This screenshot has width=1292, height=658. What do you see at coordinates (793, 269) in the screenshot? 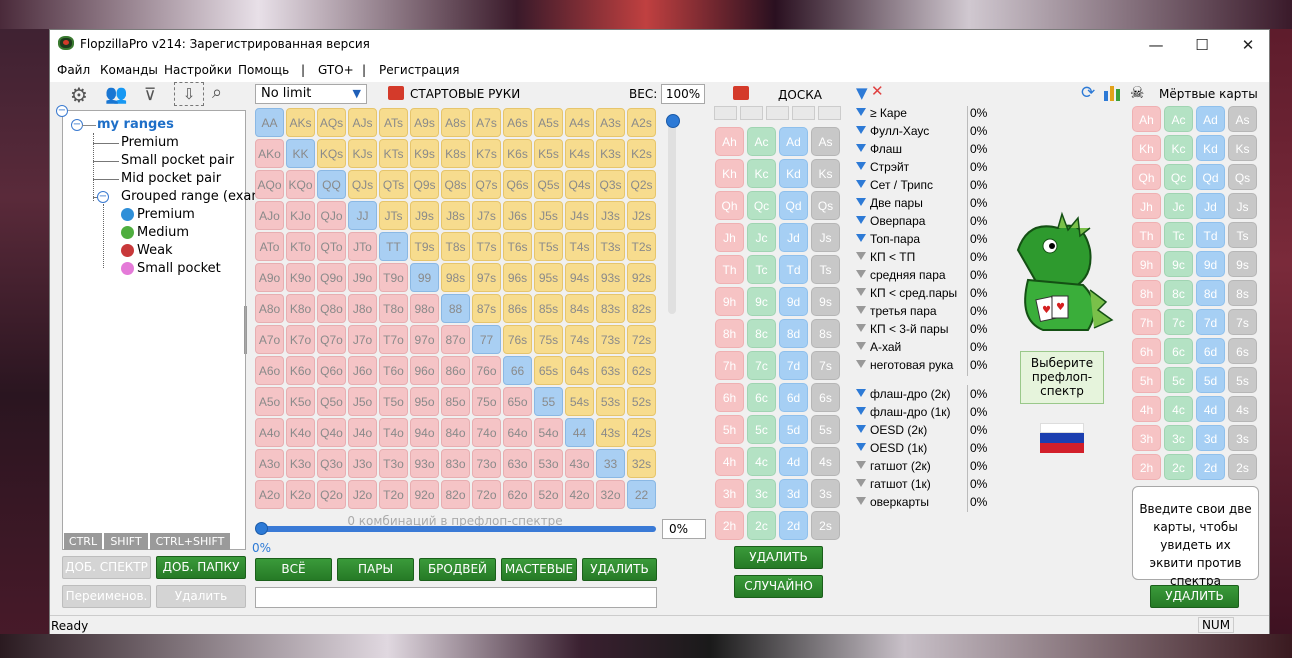
I see `board-card-Td: Td` at bounding box center [793, 269].